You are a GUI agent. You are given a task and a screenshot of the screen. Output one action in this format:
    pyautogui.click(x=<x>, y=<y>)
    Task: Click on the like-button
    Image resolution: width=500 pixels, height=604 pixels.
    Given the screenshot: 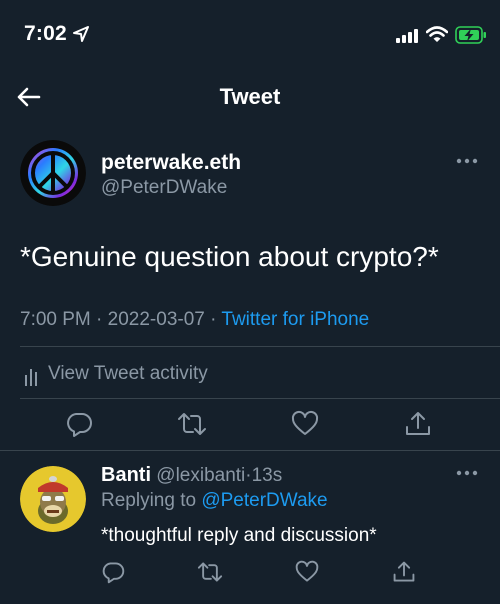 What is the action you would take?
    pyautogui.click(x=305, y=424)
    